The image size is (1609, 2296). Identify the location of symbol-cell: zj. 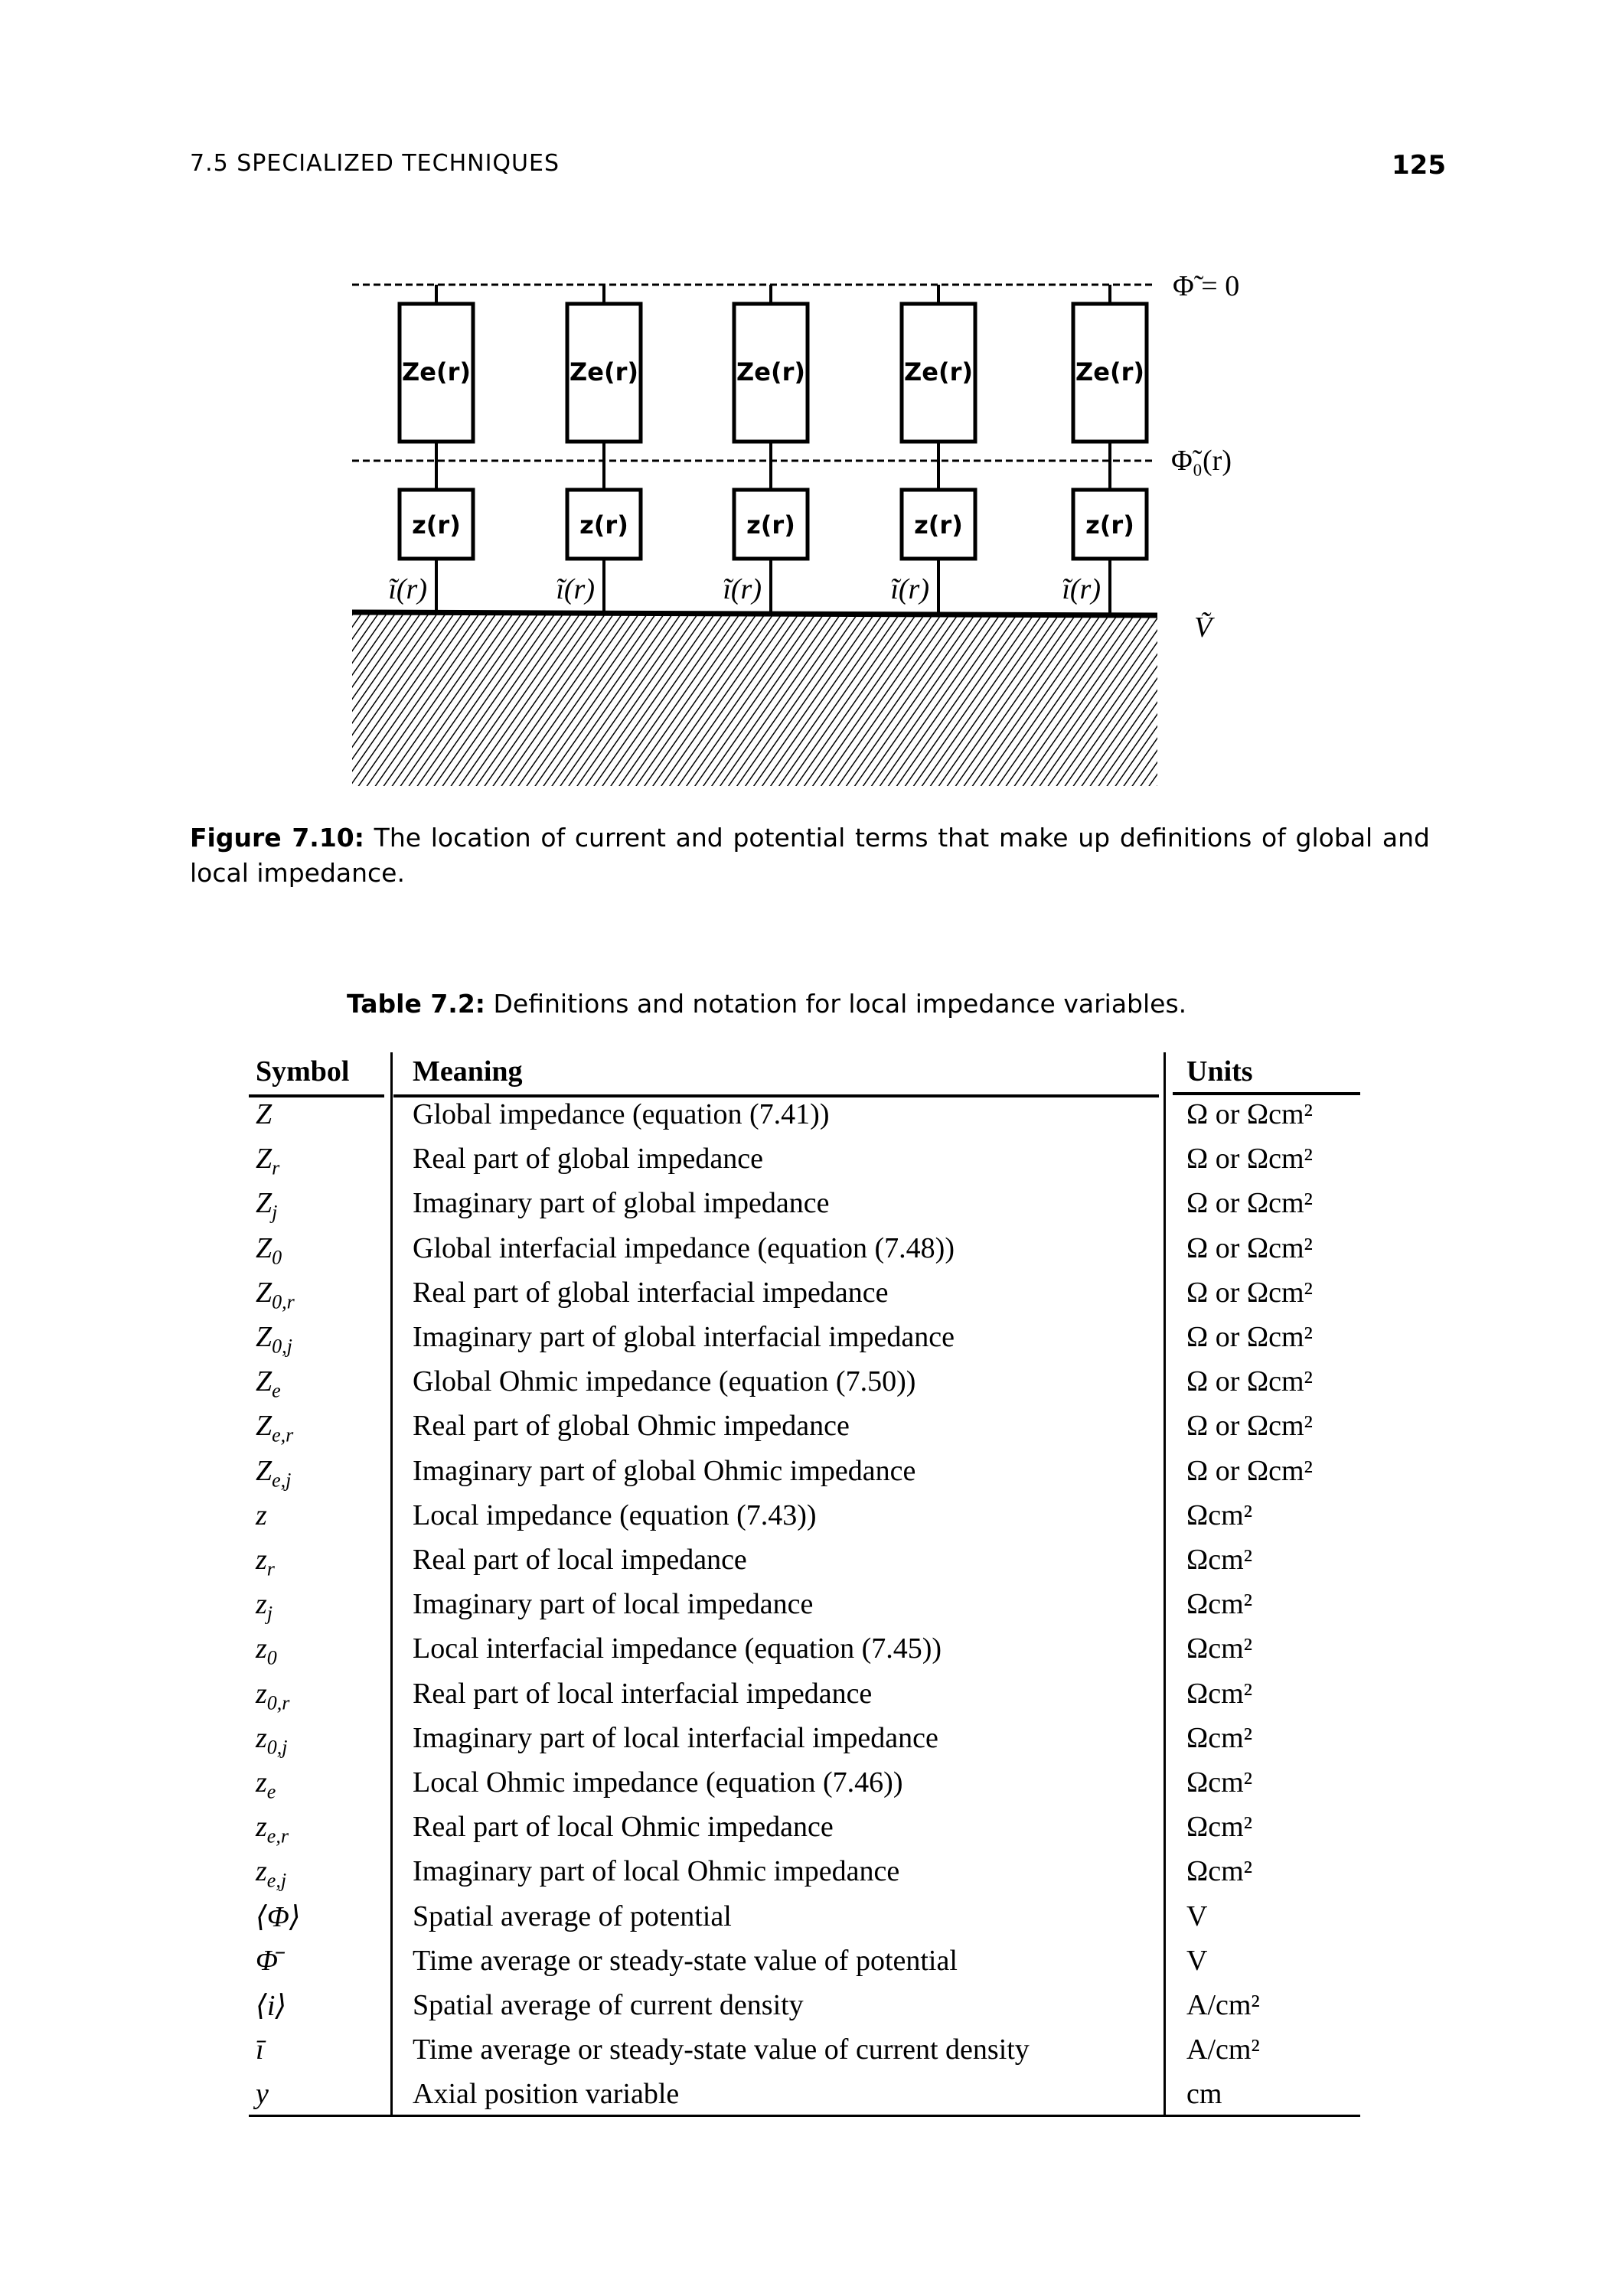
(264, 1606).